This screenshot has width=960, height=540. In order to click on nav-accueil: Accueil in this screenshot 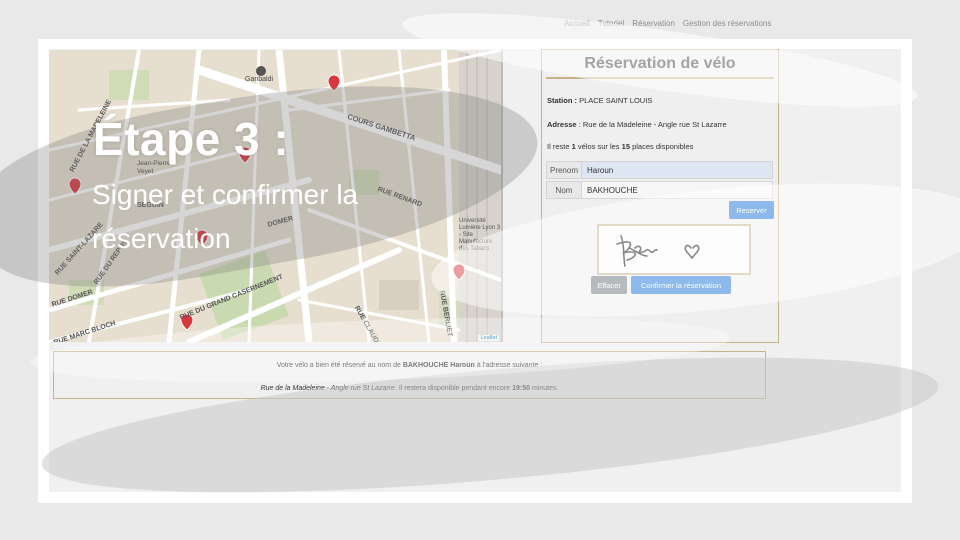, I will do `click(577, 23)`.